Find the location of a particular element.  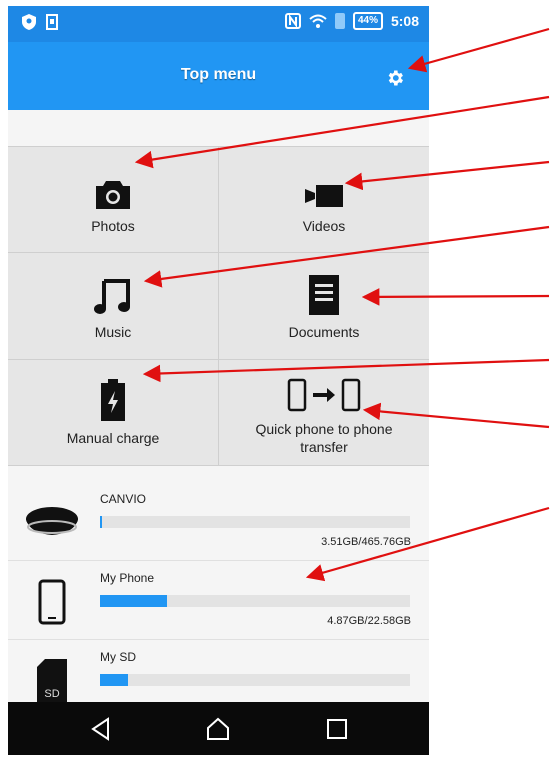

music-note-icon is located at coordinates (112, 296).